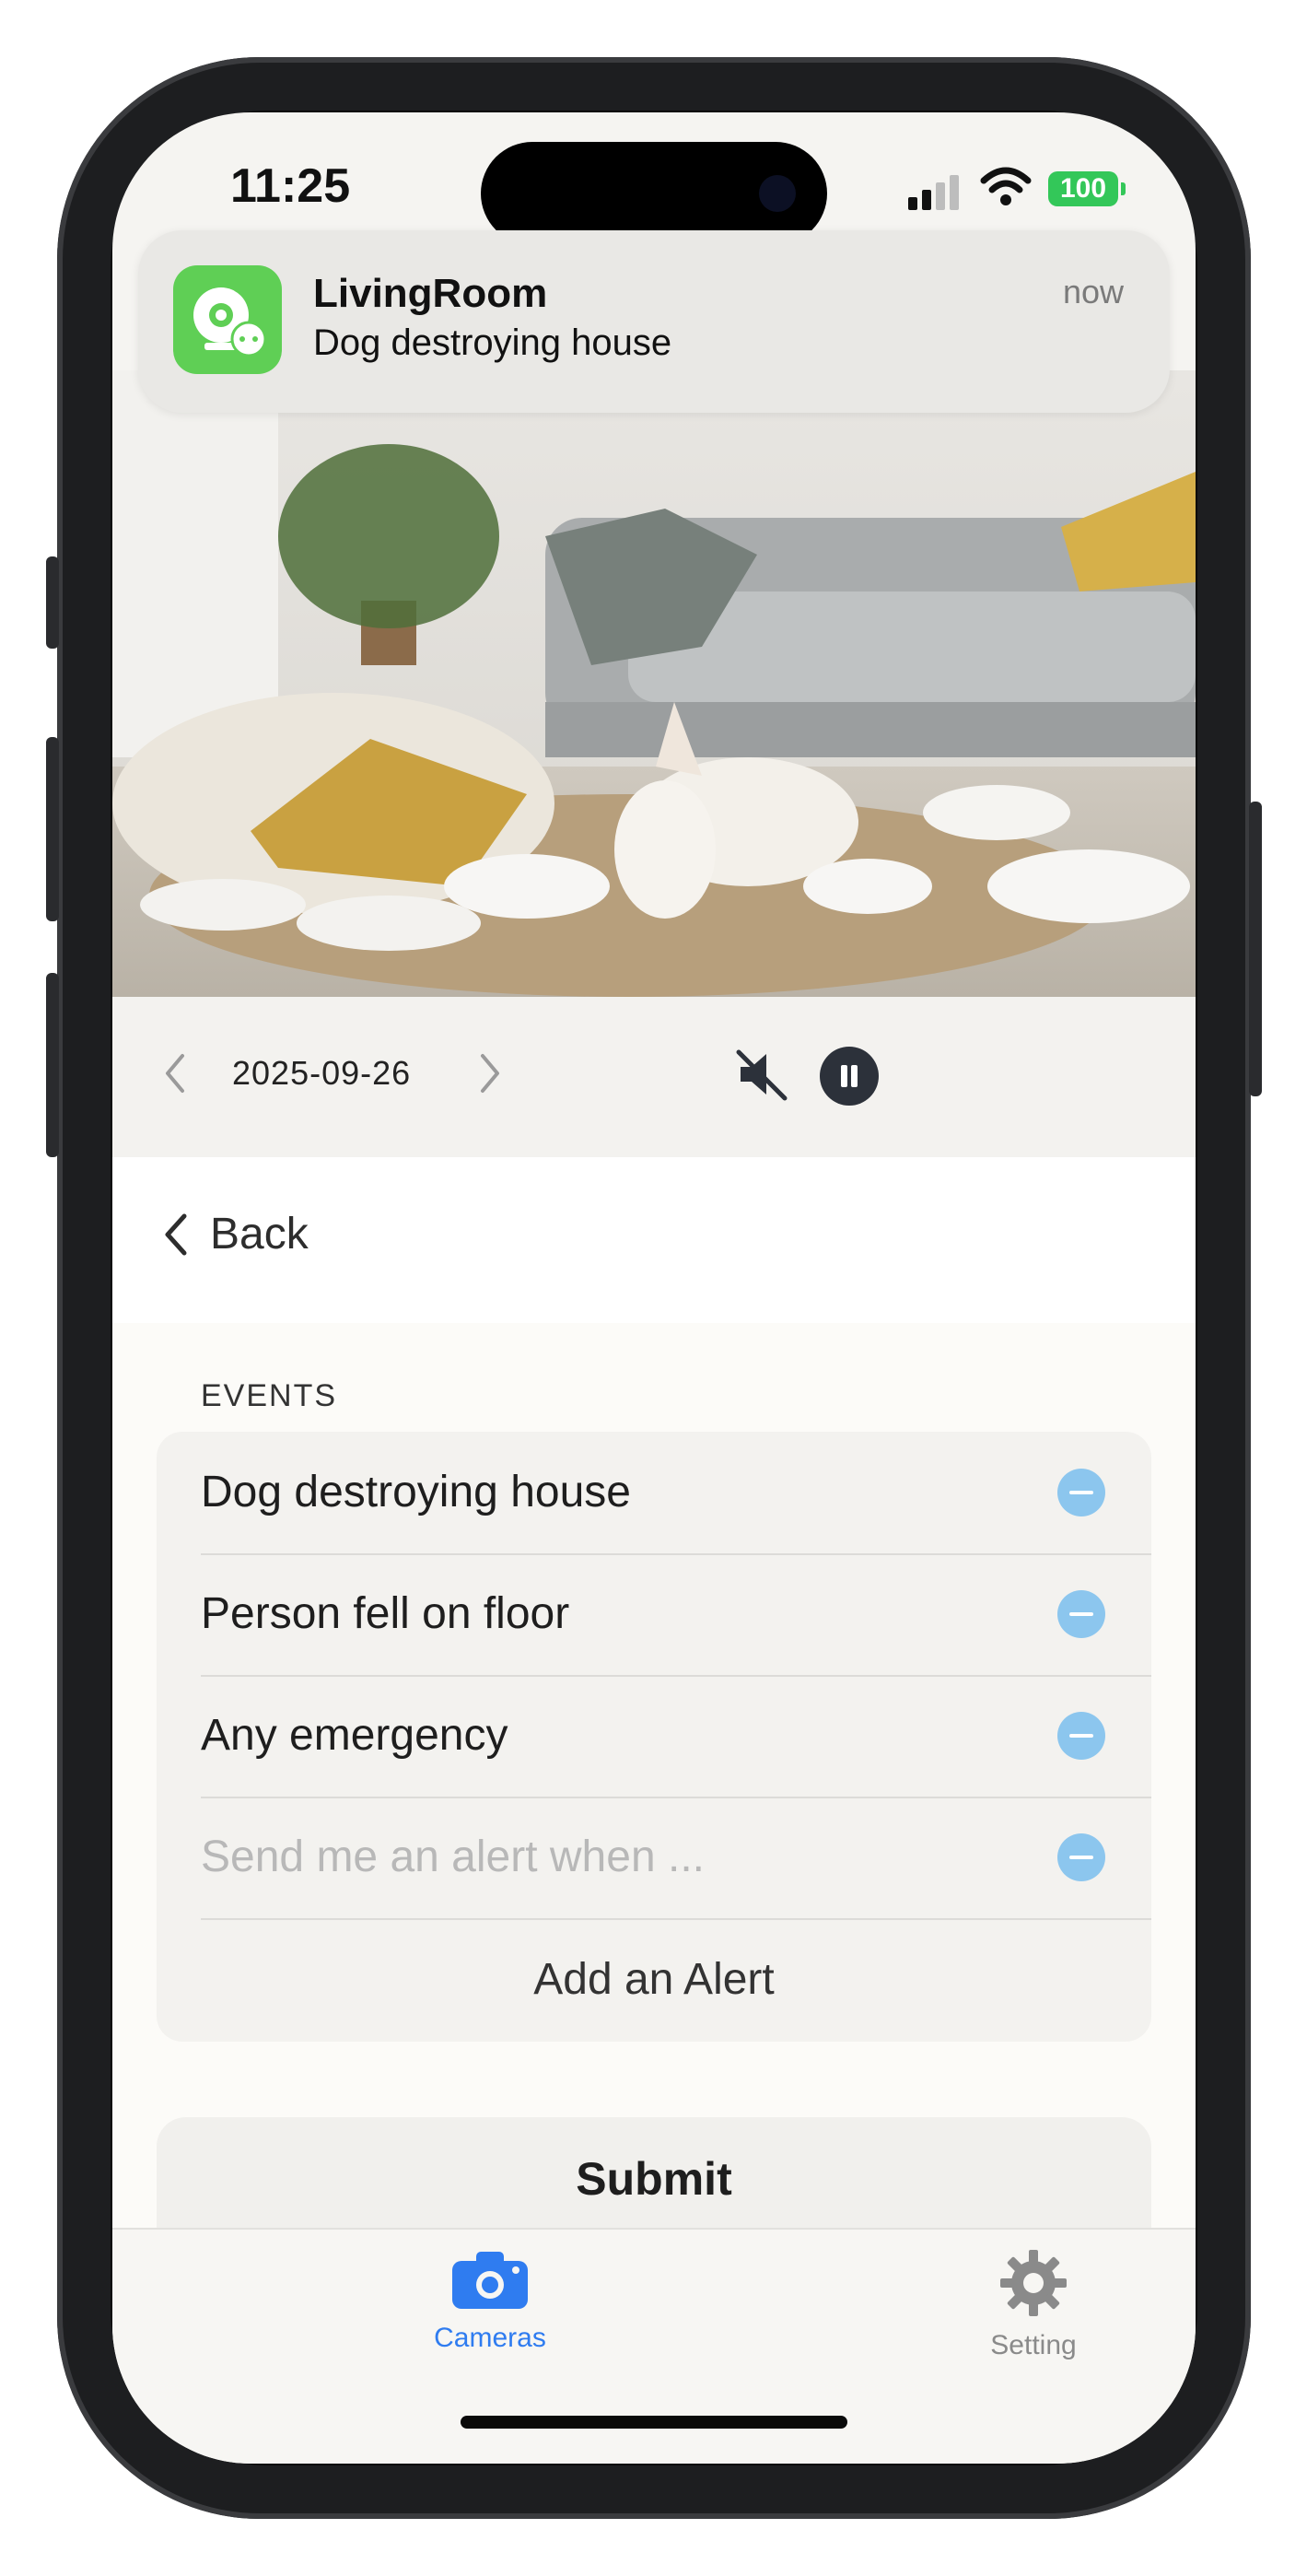 This screenshot has height=2576, width=1307. Describe the element at coordinates (778, 193) in the screenshot. I see `front-camera` at that location.